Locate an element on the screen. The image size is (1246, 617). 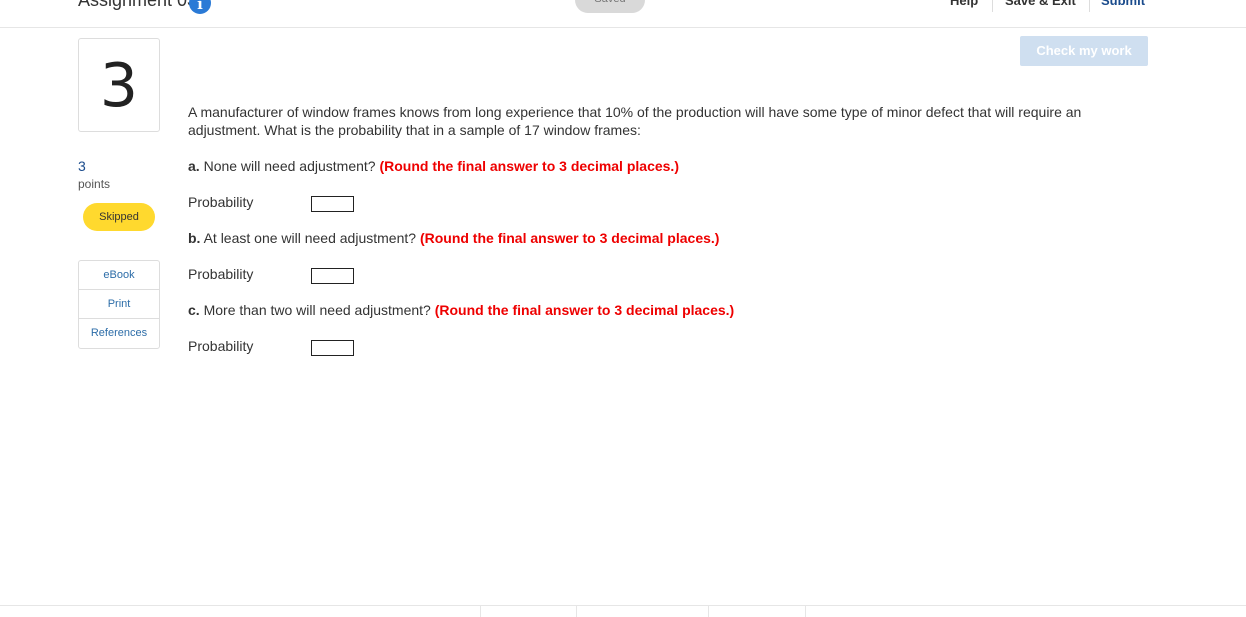
part-letter: b. is located at coordinates (194, 238).